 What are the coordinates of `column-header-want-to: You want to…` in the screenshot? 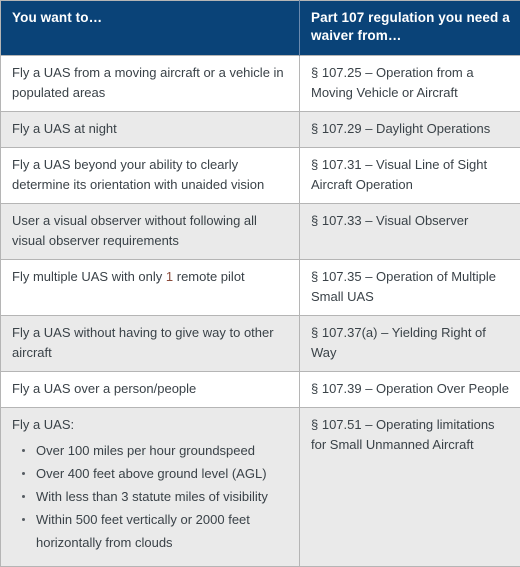 It's located at (150, 28).